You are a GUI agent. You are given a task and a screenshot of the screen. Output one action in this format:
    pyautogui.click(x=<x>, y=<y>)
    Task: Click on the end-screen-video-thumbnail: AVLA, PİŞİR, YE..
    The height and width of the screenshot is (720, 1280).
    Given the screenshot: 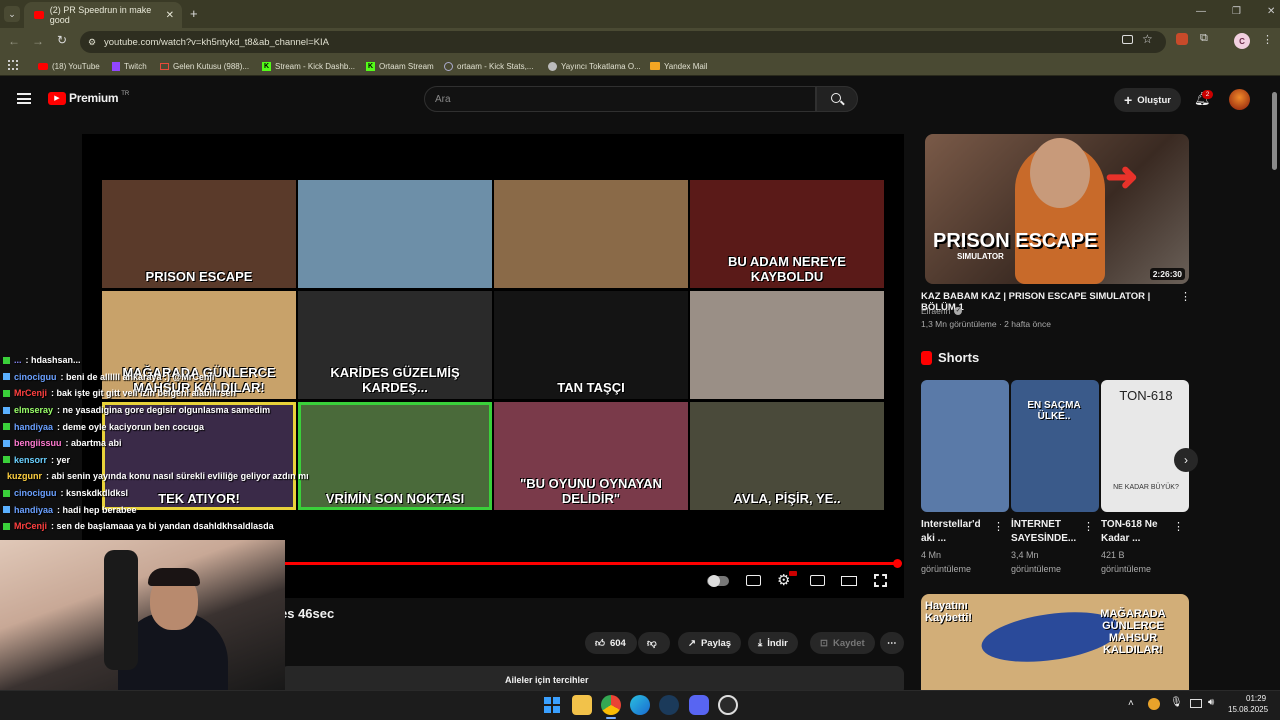 What is the action you would take?
    pyautogui.click(x=787, y=456)
    